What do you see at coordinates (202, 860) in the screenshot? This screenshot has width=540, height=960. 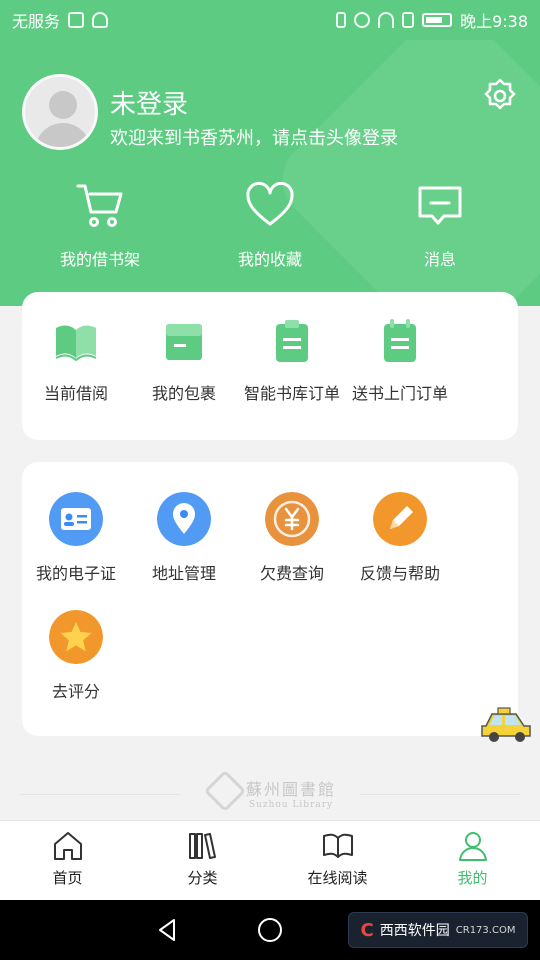 I see `tab-category: 分类` at bounding box center [202, 860].